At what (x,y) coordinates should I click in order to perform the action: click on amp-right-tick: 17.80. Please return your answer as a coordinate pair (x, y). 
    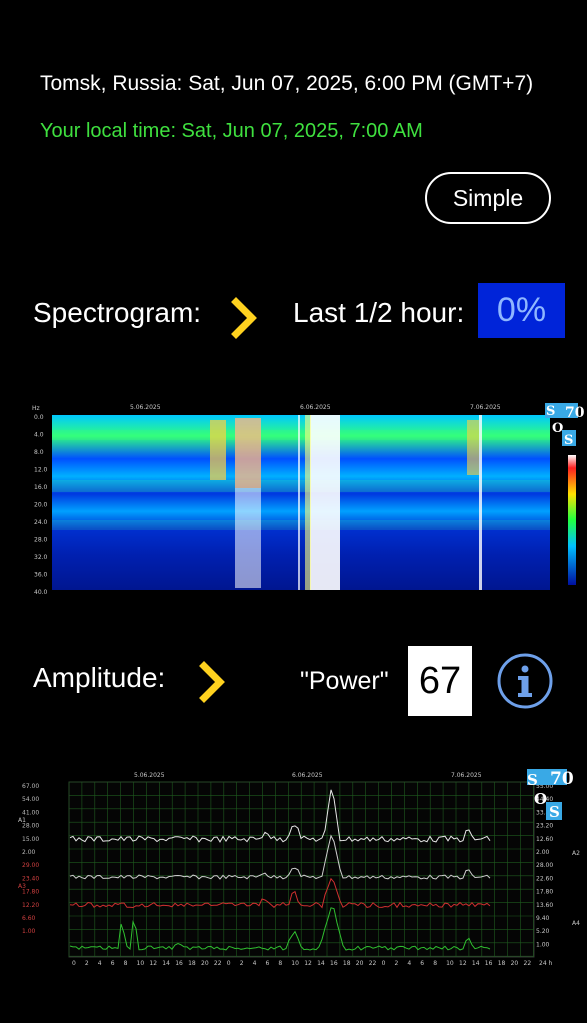
    Looking at the image, I should click on (544, 892).